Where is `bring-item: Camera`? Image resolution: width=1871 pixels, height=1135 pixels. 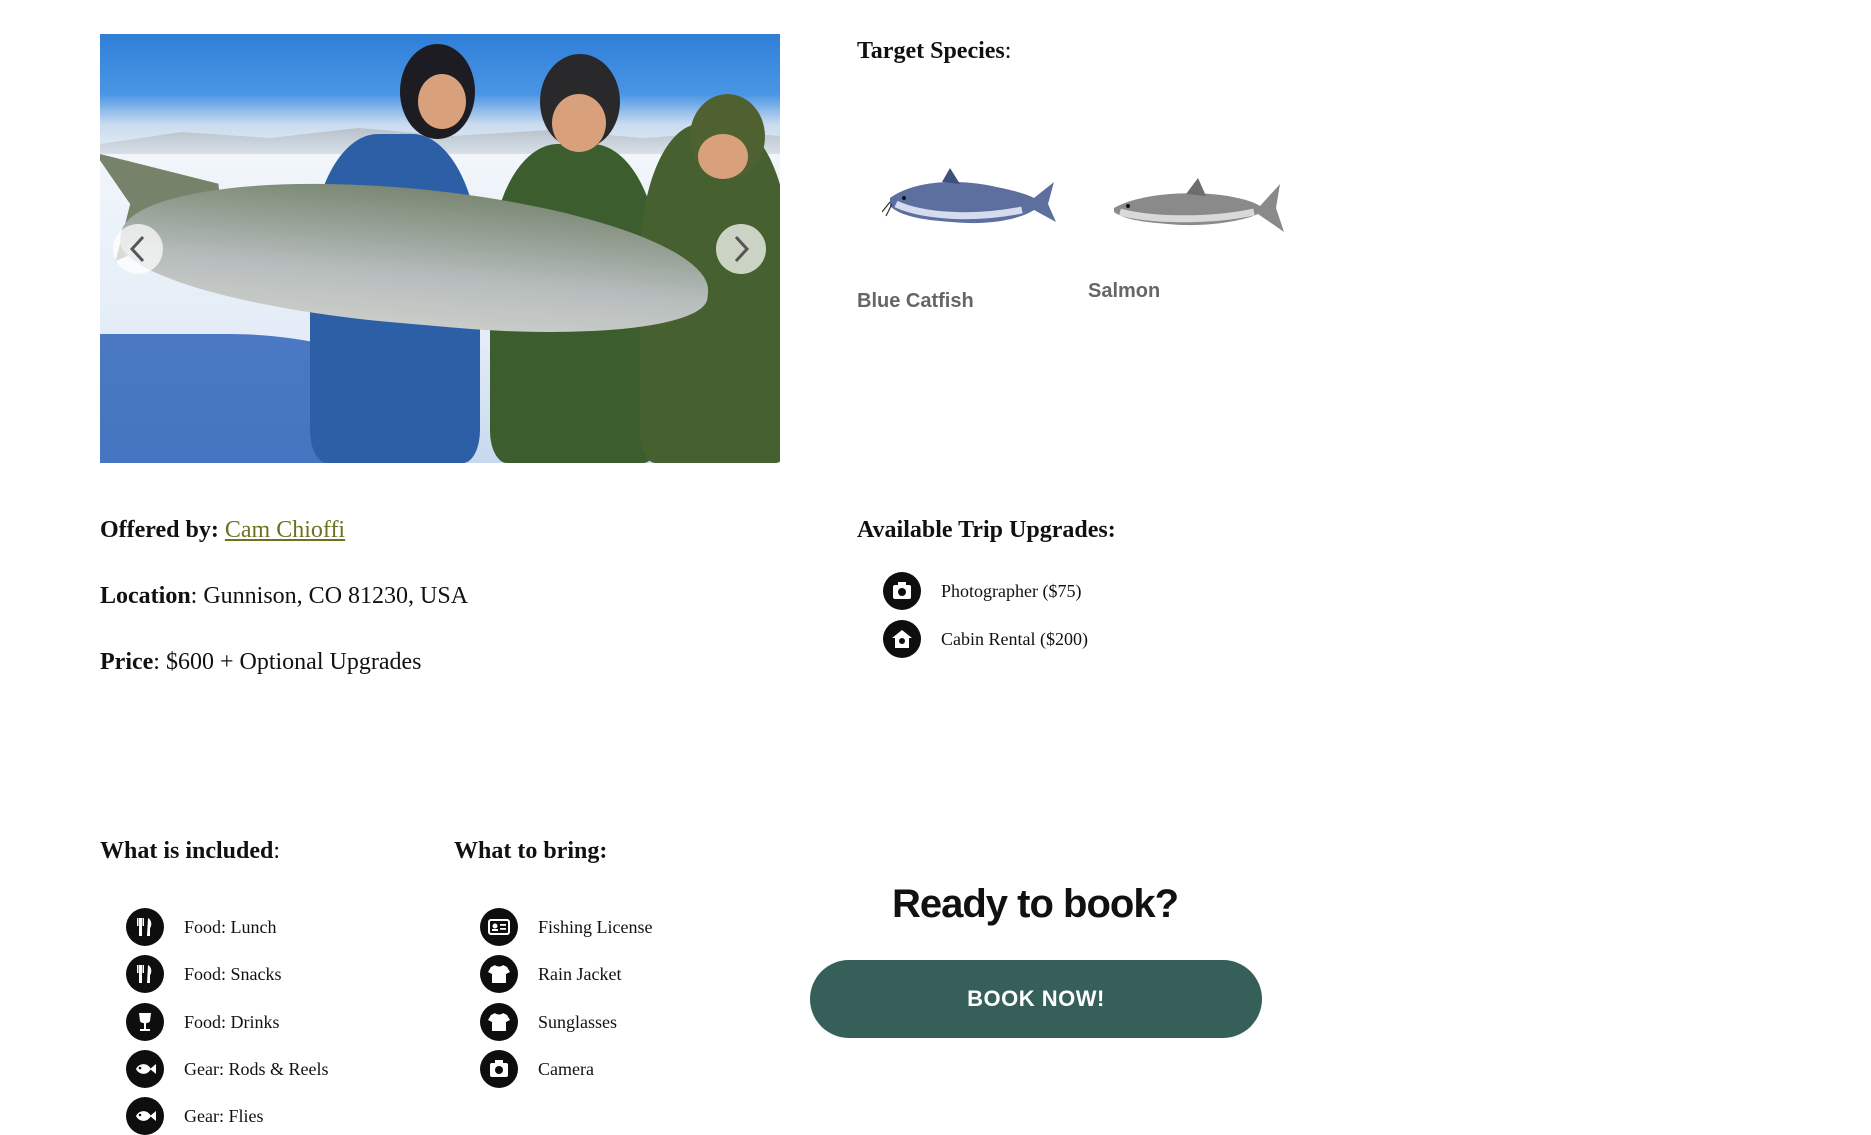 bring-item: Camera is located at coordinates (537, 1069).